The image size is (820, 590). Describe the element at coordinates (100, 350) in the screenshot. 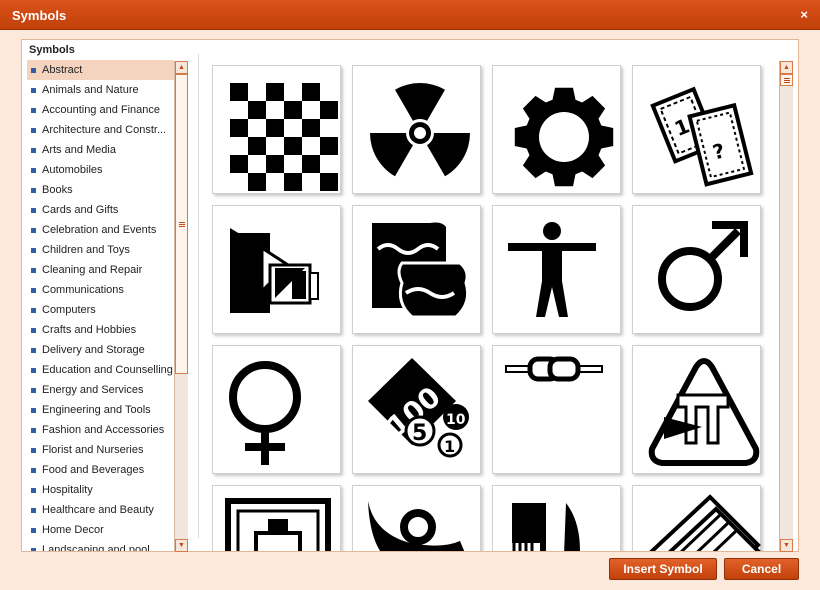

I see `category-item: Delivery and Storage` at that location.